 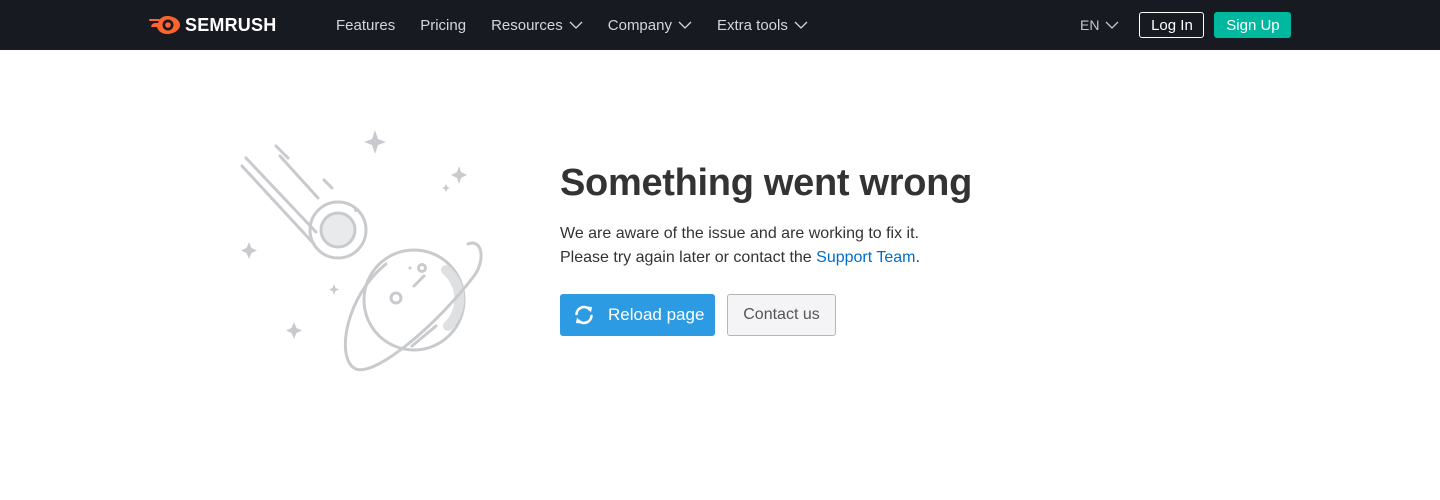 I want to click on account-nav: EN Log In Sign Up, so click(x=1186, y=25).